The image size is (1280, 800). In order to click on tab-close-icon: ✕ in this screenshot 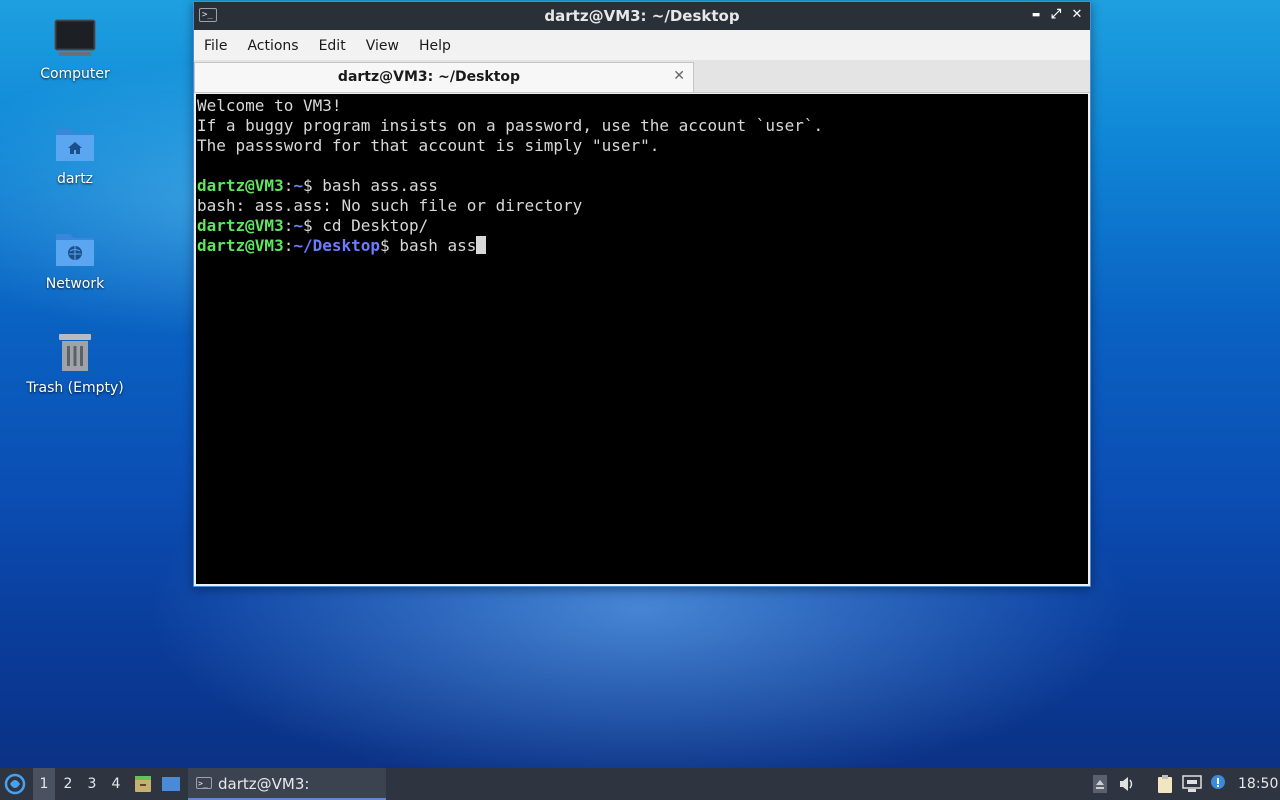, I will do `click(679, 76)`.